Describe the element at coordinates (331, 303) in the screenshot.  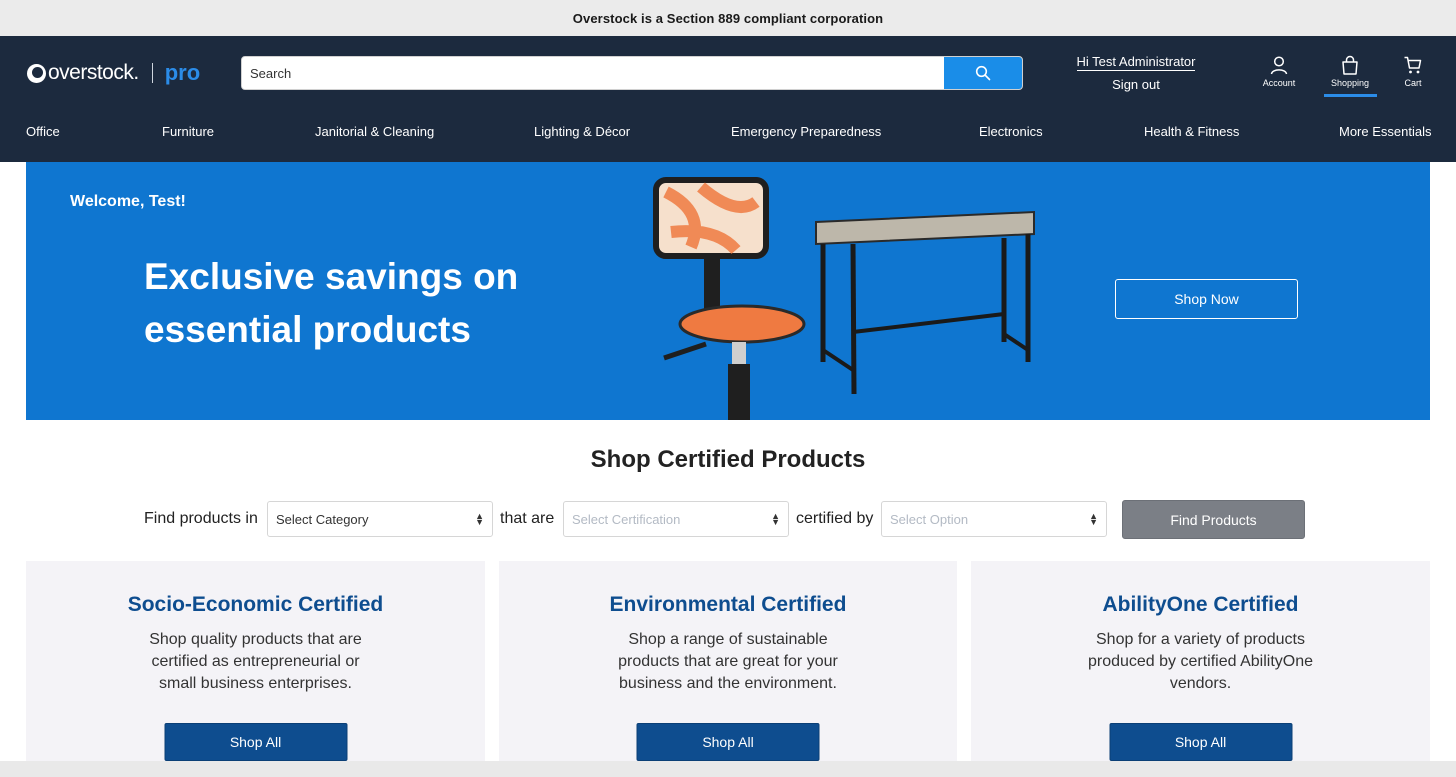
I see `hero-title: Exclusive savings on essential products` at that location.